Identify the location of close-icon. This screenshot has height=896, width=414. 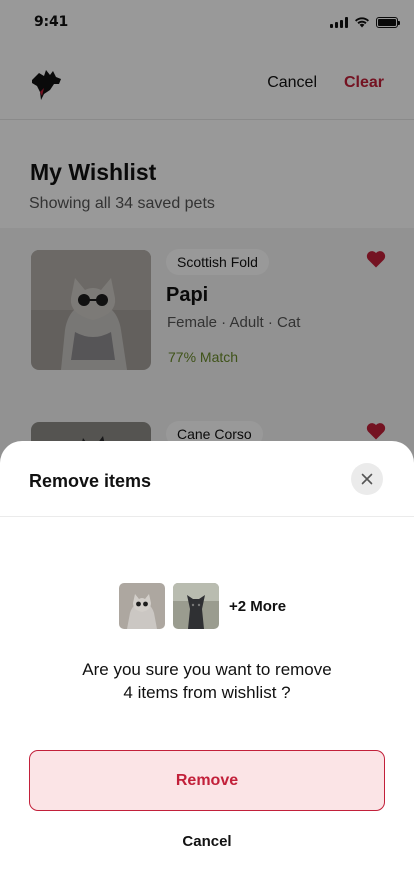
(367, 479).